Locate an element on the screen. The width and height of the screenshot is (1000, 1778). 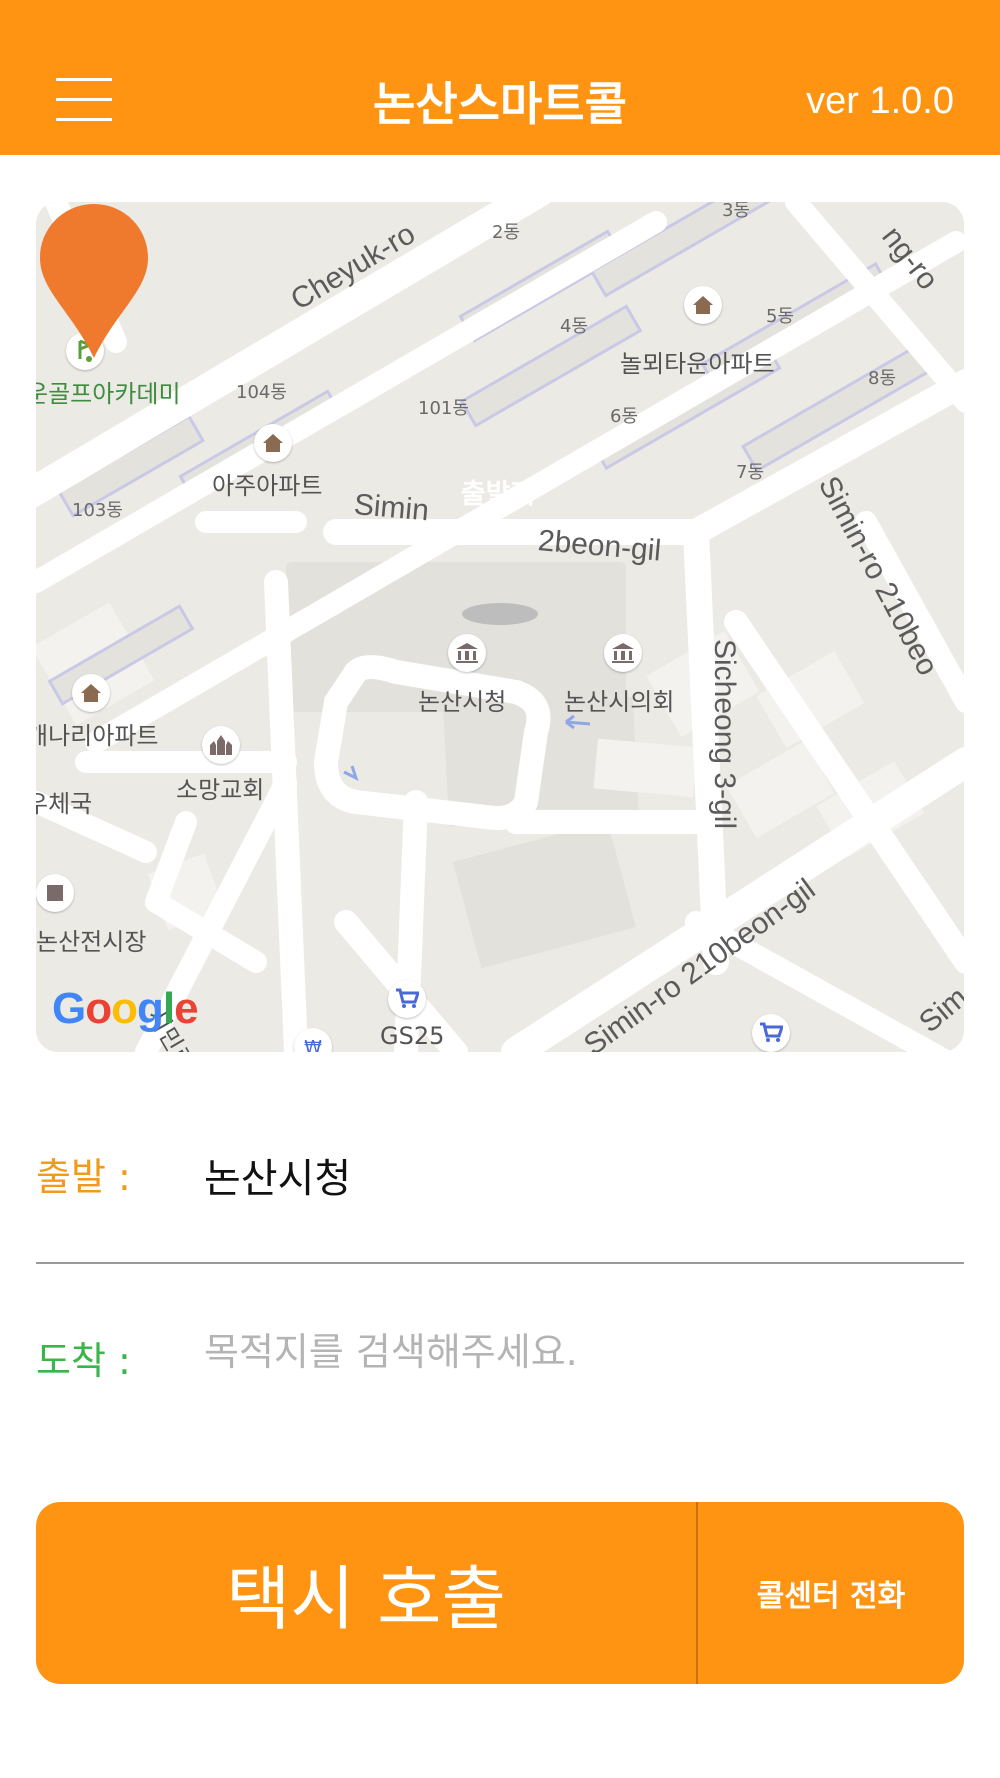
call-taxi-button: 택시 호출 is located at coordinates (366, 1593).